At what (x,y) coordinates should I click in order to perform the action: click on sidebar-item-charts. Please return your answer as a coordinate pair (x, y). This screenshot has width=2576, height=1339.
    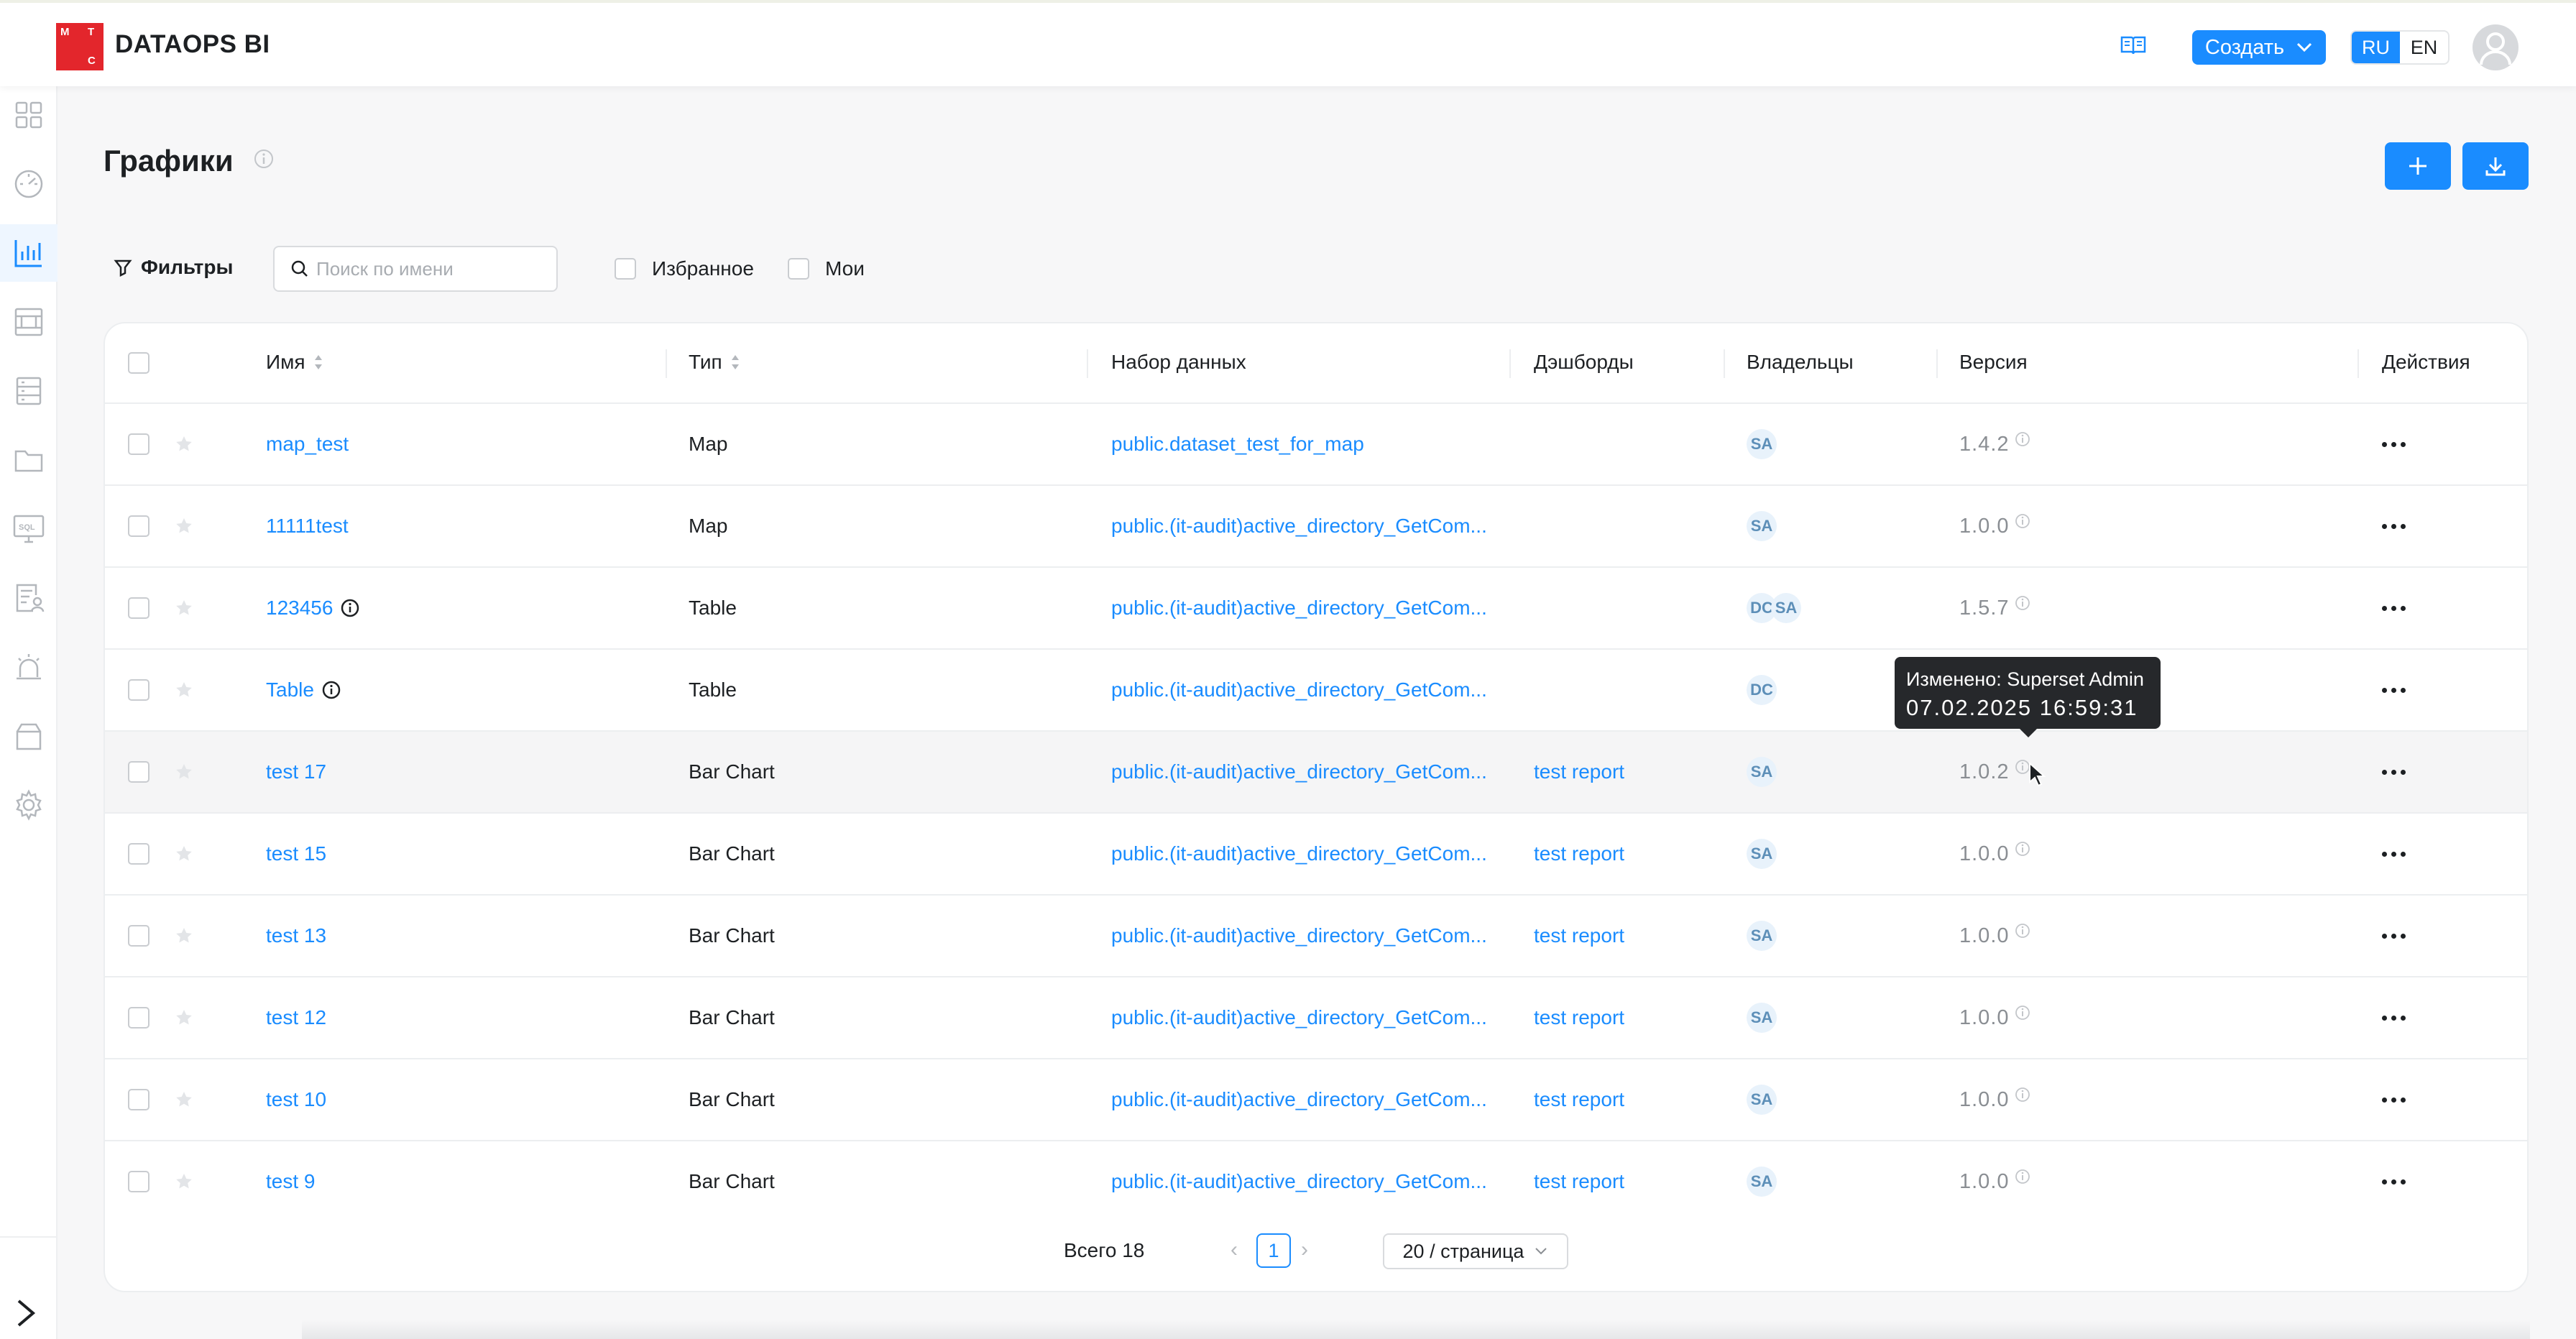
    Looking at the image, I should click on (29, 253).